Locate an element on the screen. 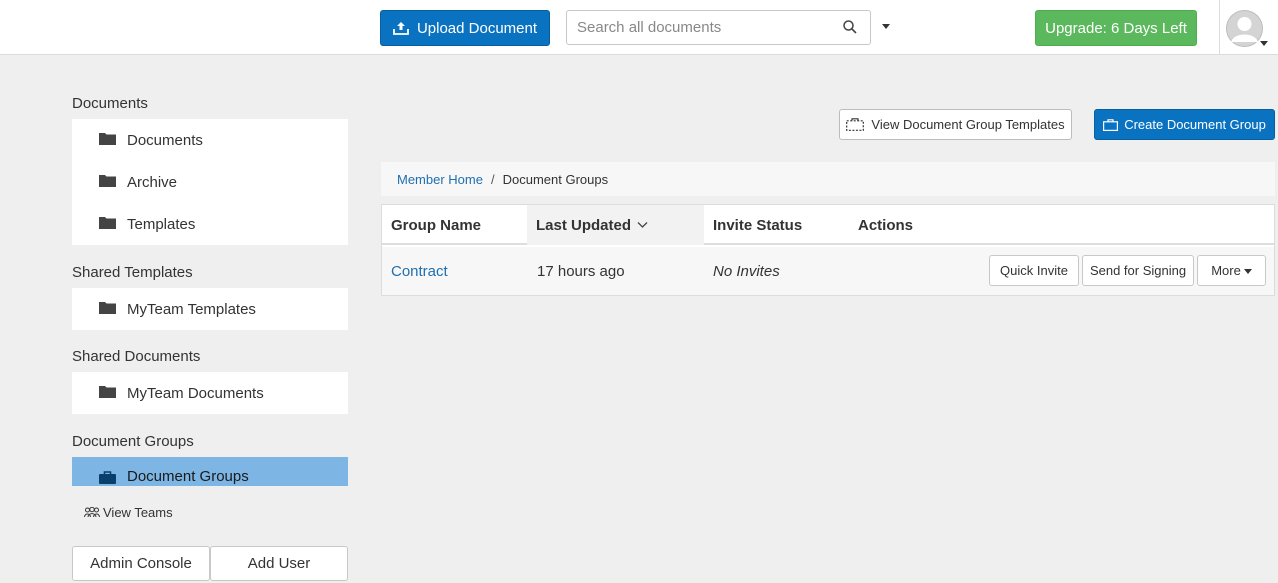 Image resolution: width=1278 pixels, height=583 pixels. upload-document-button: Upload Document is located at coordinates (465, 28).